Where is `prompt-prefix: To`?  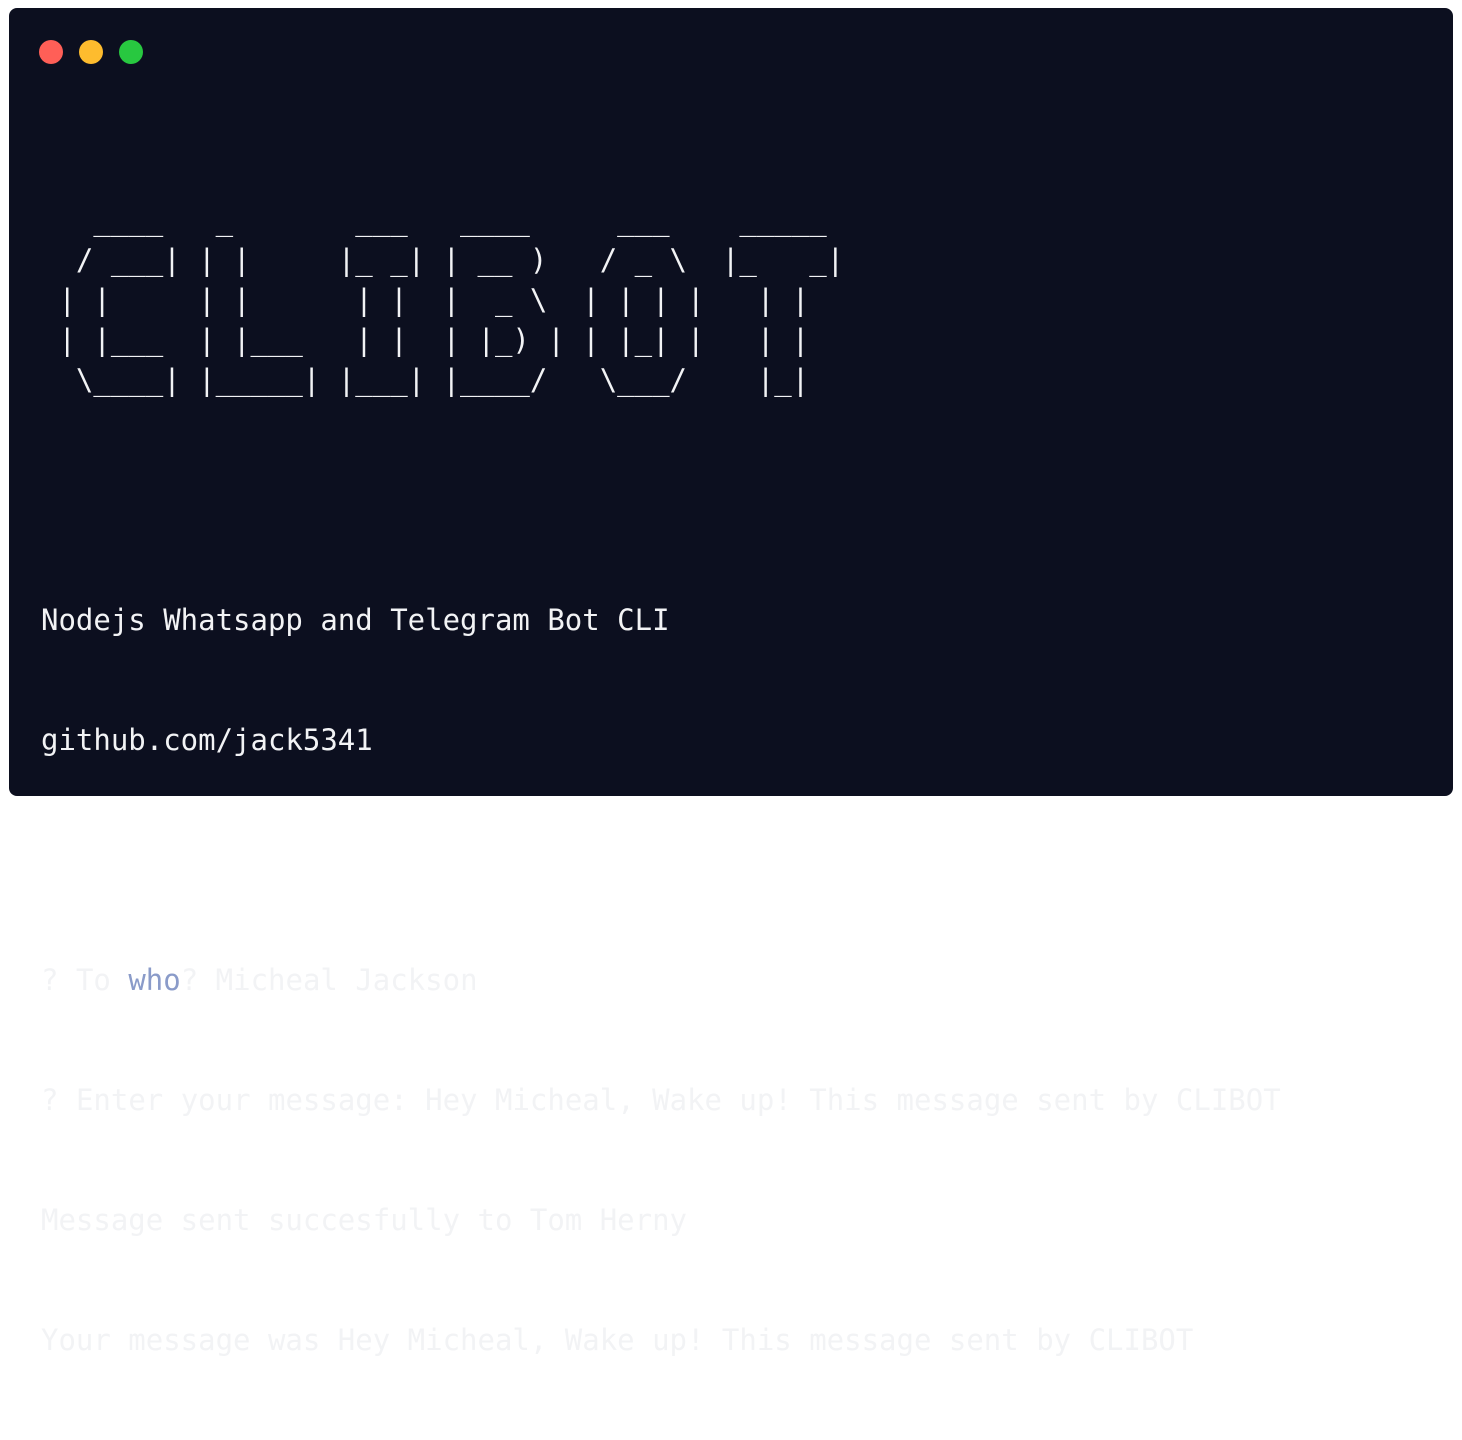 prompt-prefix: To is located at coordinates (93, 980).